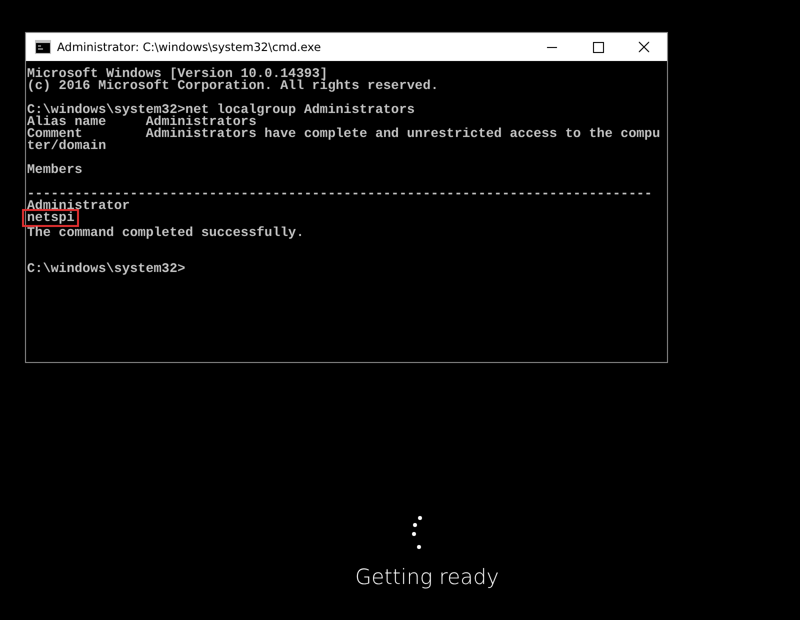 This screenshot has width=800, height=620. I want to click on status-text: Getting ready, so click(427, 577).